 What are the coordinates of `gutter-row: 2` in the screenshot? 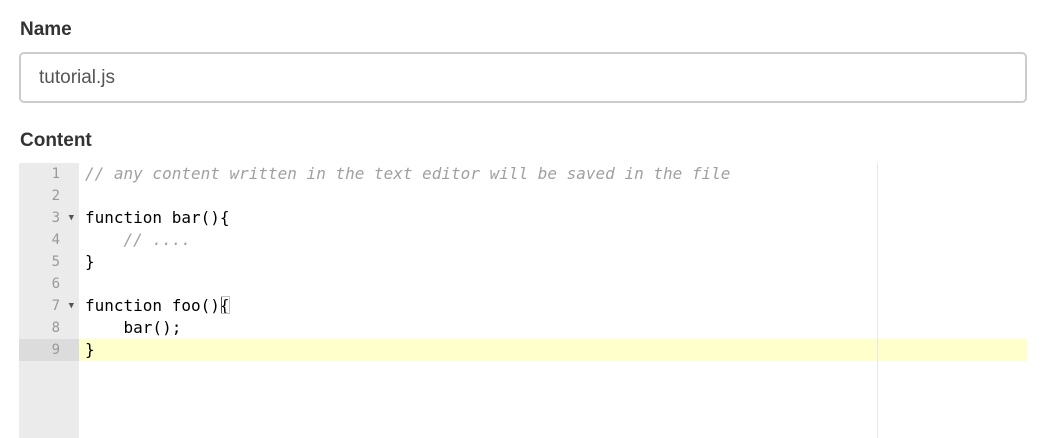 It's located at (49, 196).